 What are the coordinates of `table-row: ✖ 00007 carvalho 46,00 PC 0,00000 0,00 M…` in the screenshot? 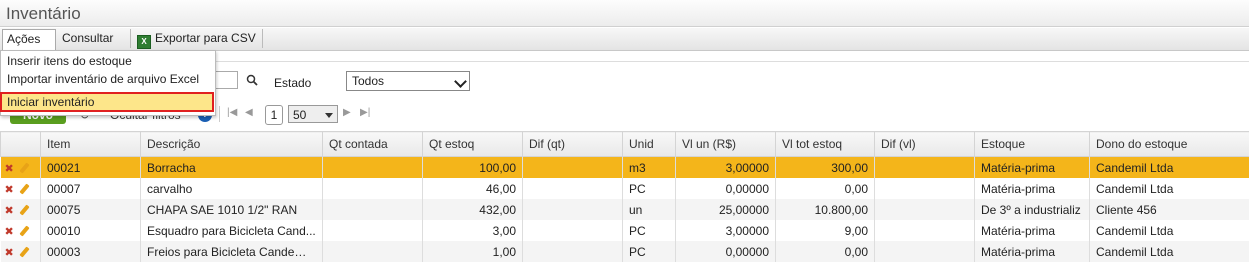 It's located at (624, 188).